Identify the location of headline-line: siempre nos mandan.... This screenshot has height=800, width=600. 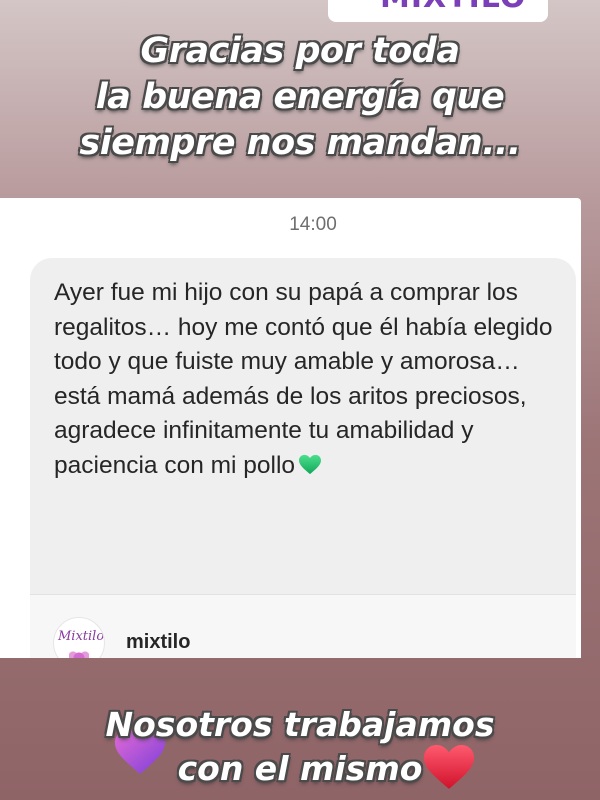
(300, 143).